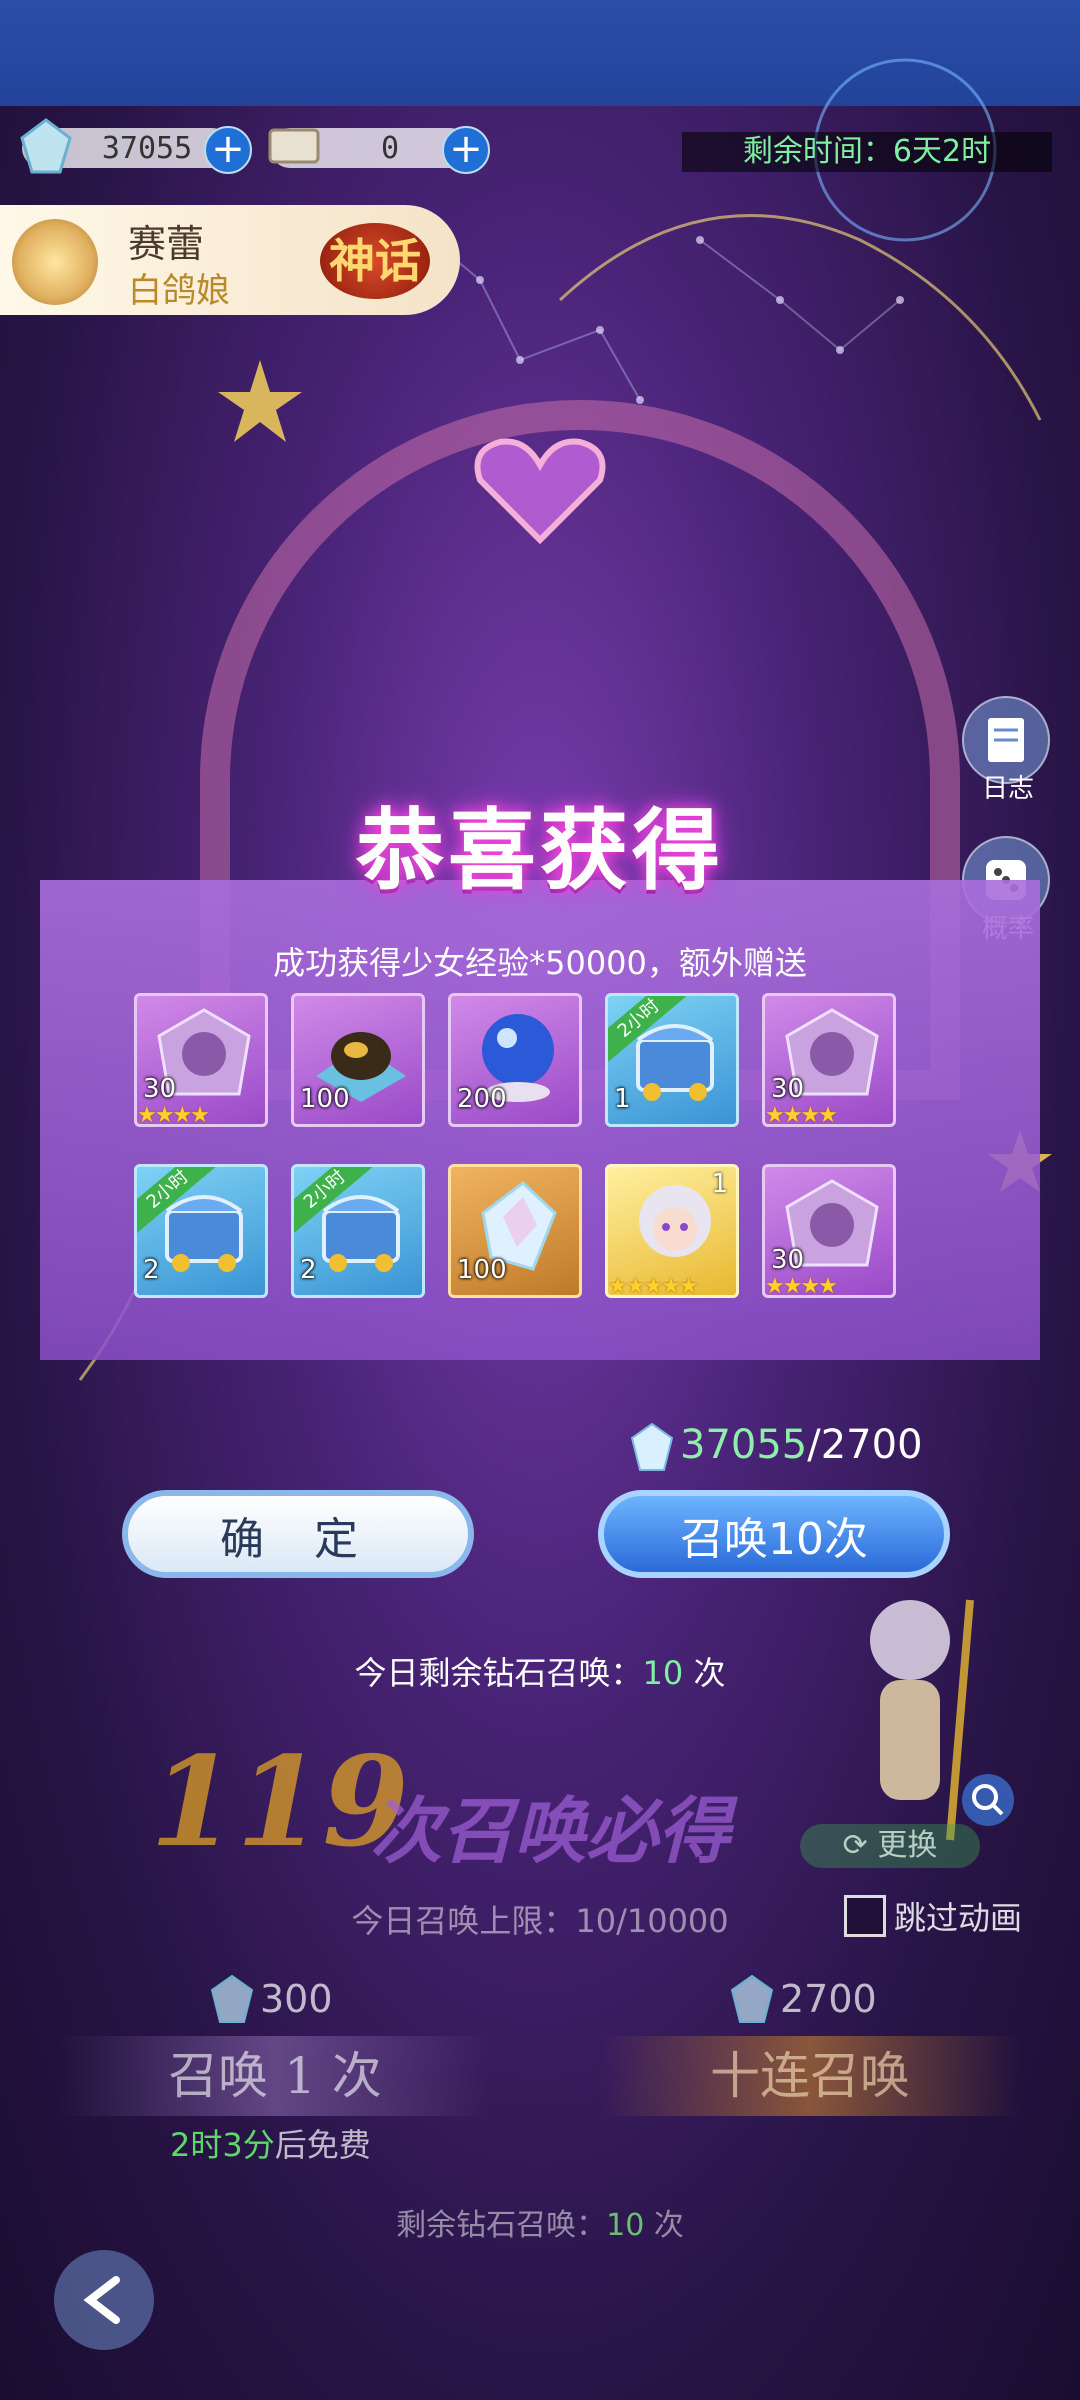 Image resolution: width=1080 pixels, height=2400 pixels. Describe the element at coordinates (540, 53) in the screenshot. I see `top-bar` at that location.